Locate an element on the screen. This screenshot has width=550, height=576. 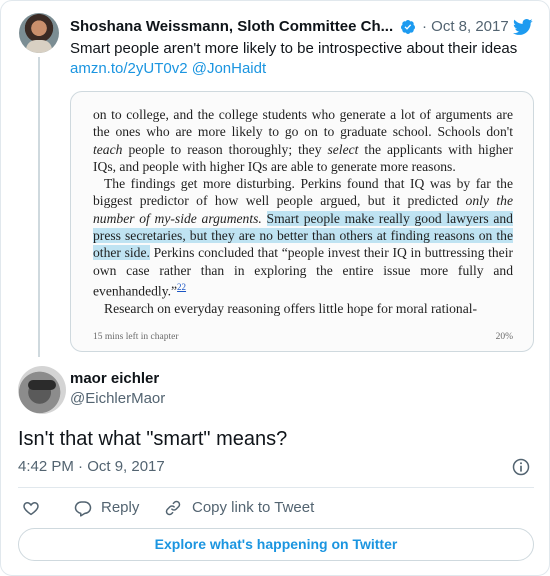
tweet-timestamp: 4:42 PM · Oct 9, 2017 is located at coordinates (91, 467).